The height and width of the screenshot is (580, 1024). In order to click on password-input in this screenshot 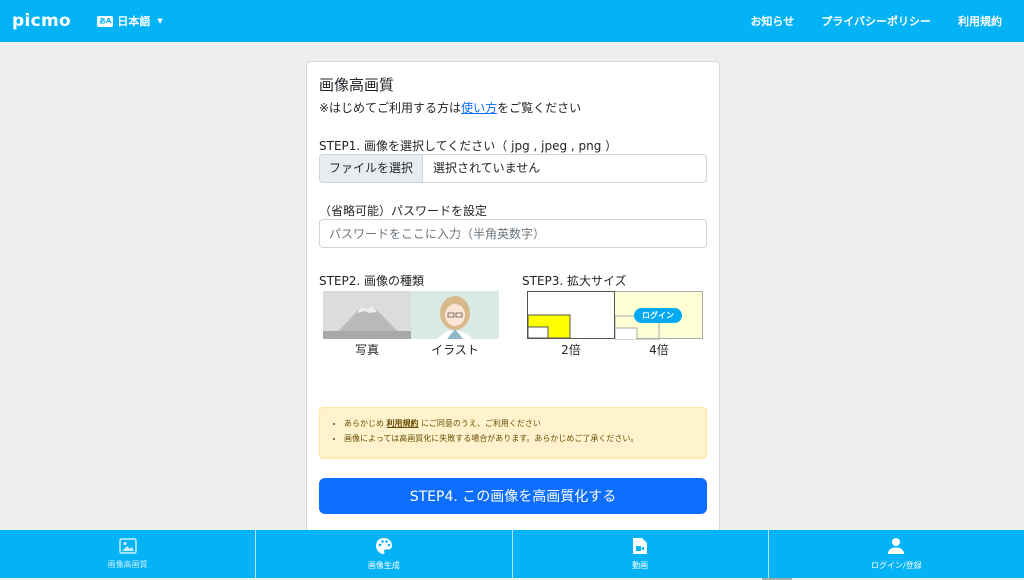, I will do `click(513, 233)`.